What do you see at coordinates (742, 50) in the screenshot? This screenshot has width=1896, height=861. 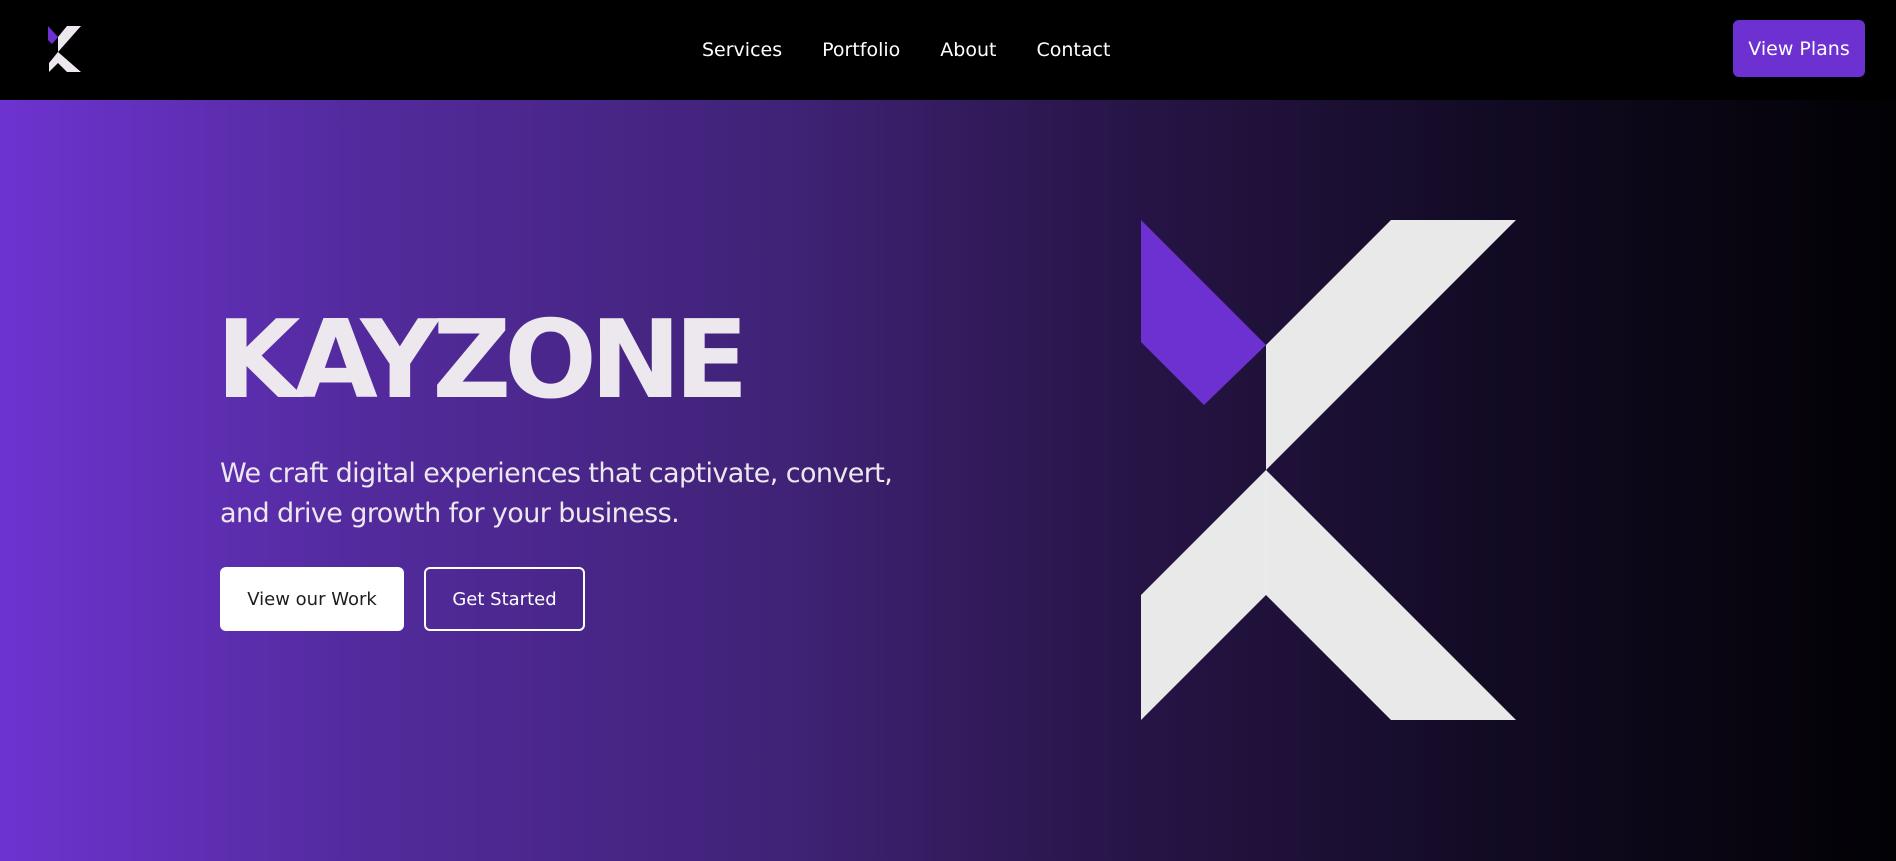 I see `nav-link-services: Services` at bounding box center [742, 50].